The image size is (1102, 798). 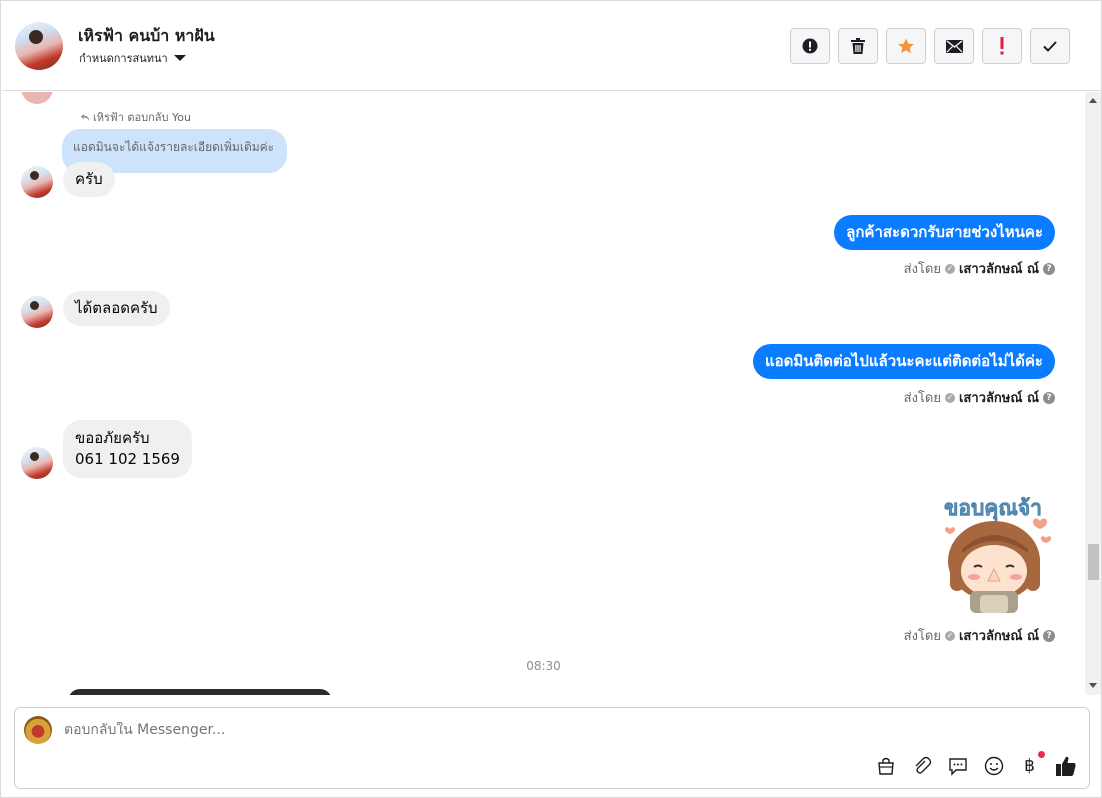 I want to click on reply-context-label: เหิรฟ้า ตอบกลับ You, so click(x=136, y=117).